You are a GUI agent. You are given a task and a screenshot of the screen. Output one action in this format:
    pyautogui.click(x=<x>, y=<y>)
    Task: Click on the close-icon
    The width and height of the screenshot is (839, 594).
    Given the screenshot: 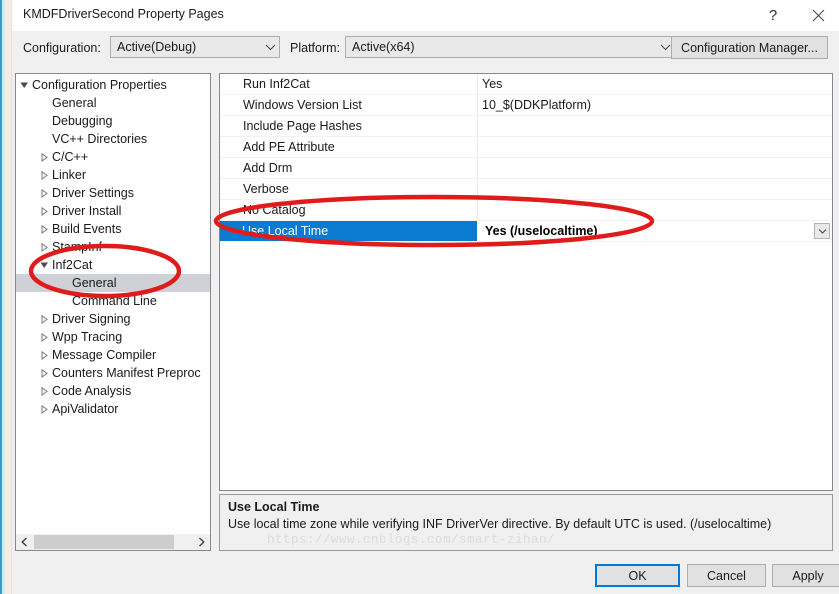 What is the action you would take?
    pyautogui.click(x=818, y=15)
    